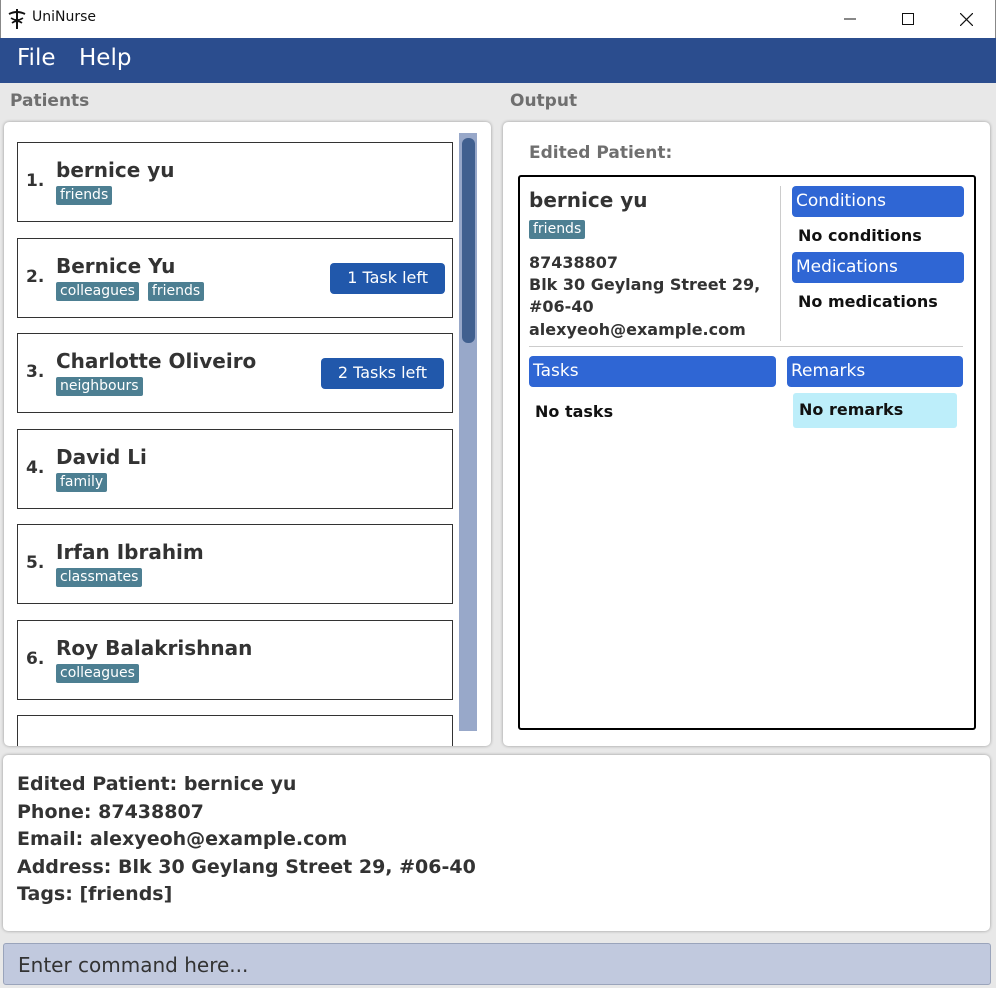  What do you see at coordinates (235, 564) in the screenshot?
I see `patient-card-5: 5. Irfan Ibrahim classmates` at bounding box center [235, 564].